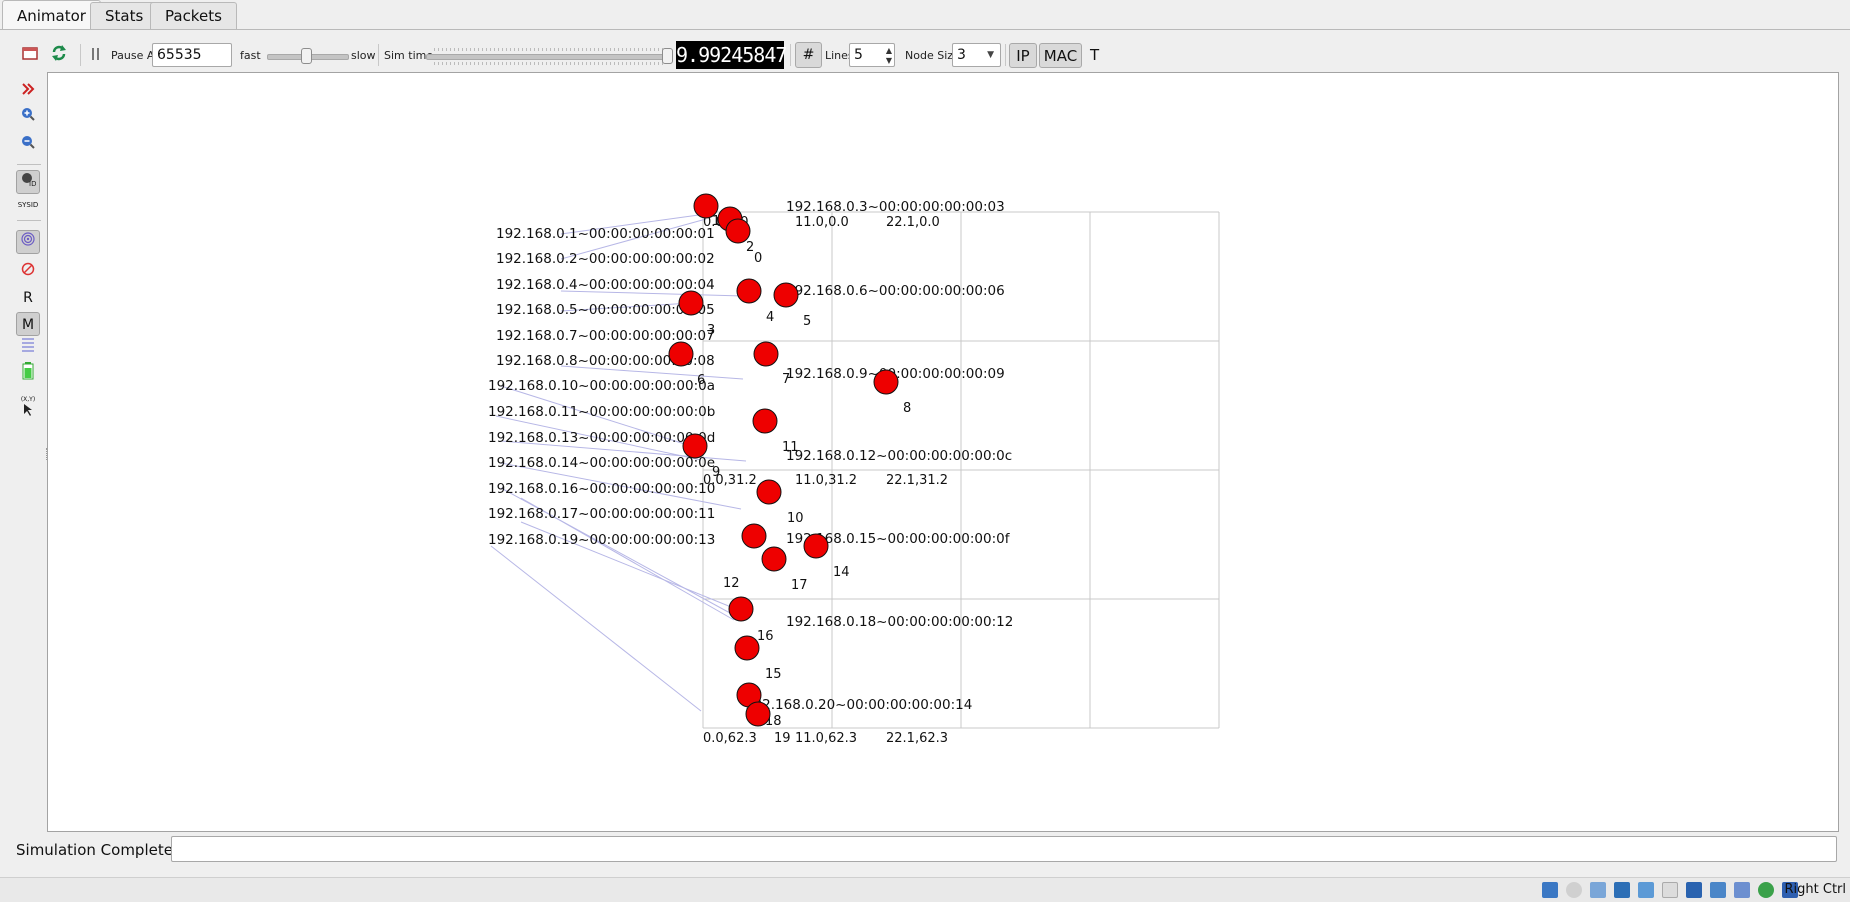 The image size is (1850, 902). I want to click on address-label: 192.168.0.19~00:00:00:00:00:13, so click(601, 540).